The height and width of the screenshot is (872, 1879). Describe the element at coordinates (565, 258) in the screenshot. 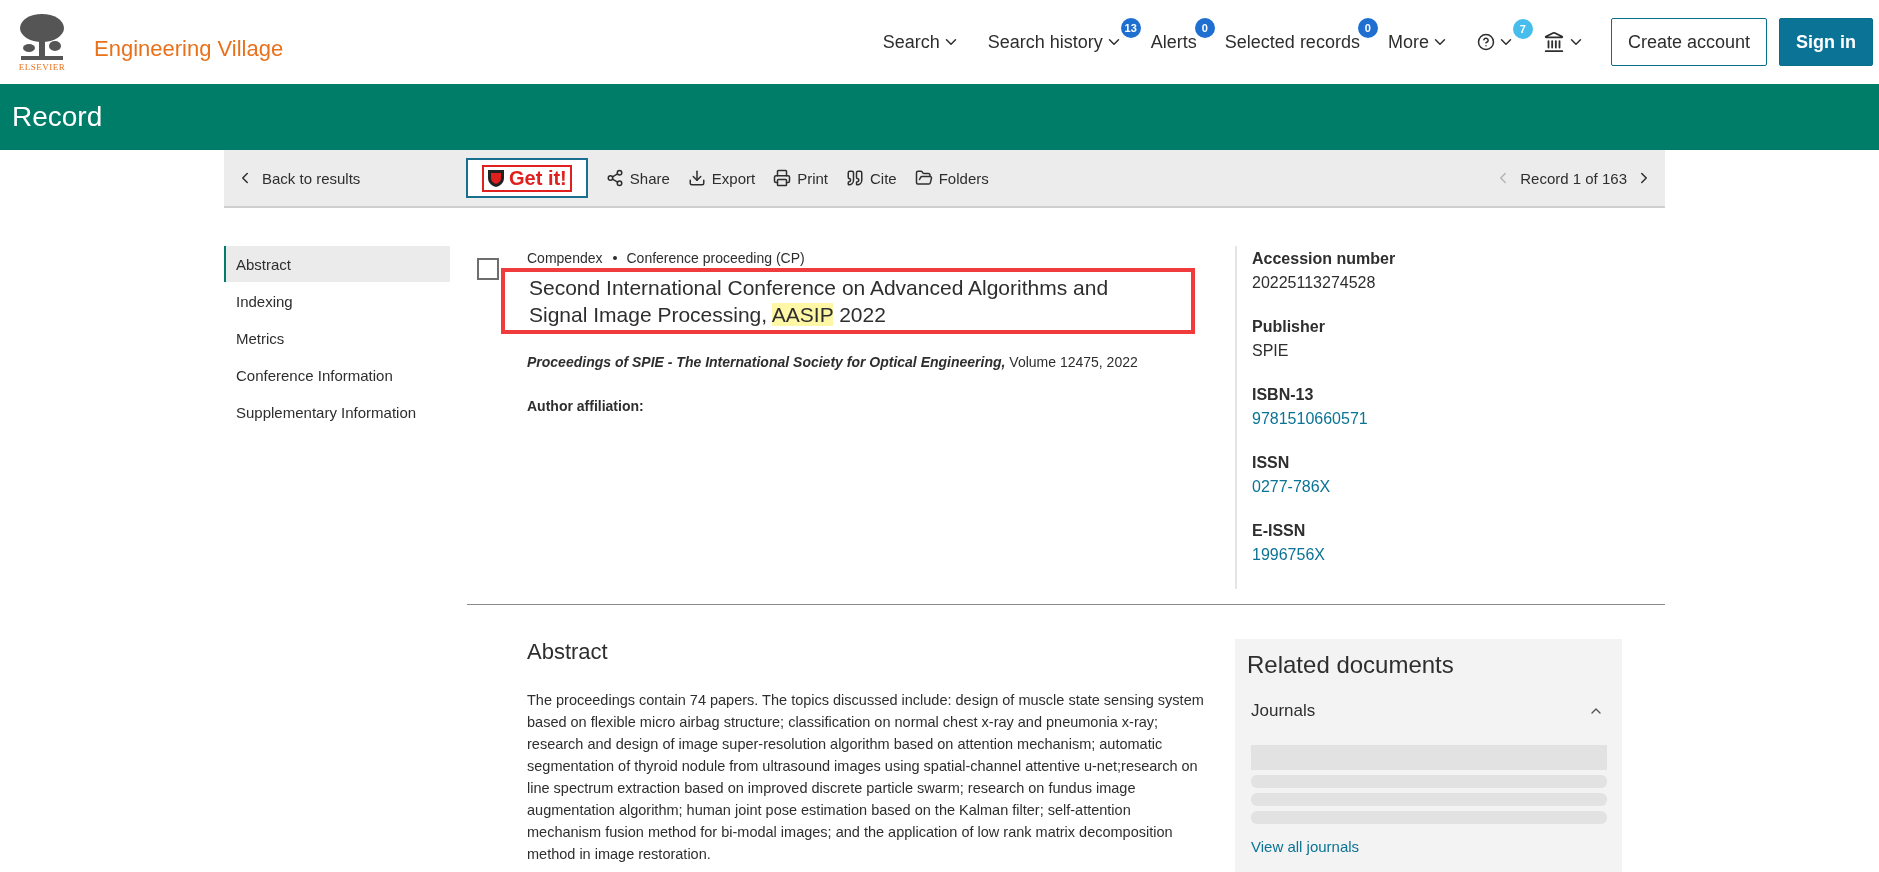

I see `database-label: Compendex` at that location.